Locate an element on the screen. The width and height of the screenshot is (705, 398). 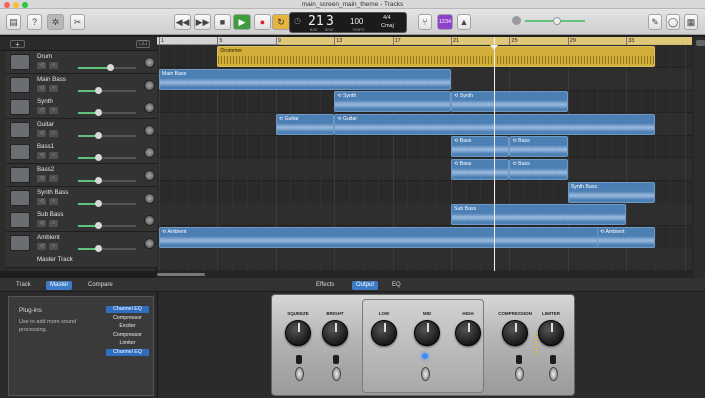
playhead is located at coordinates (494, 154).